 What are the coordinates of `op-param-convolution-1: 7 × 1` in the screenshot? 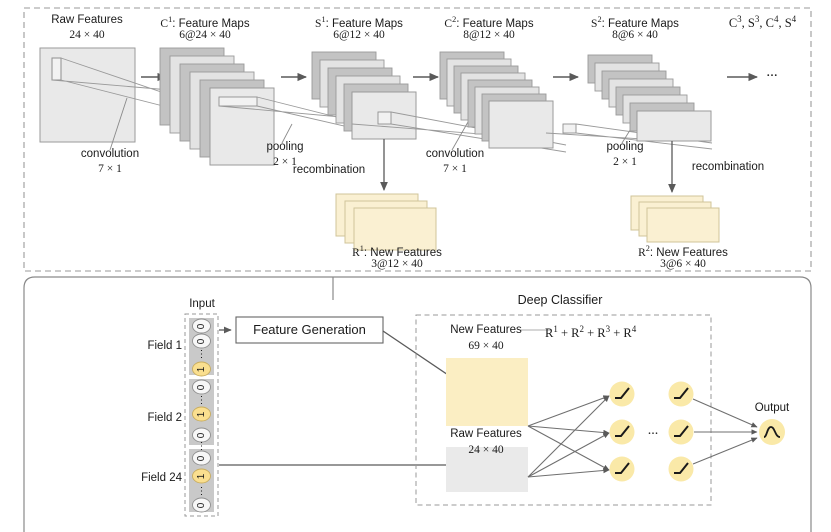 It's located at (110, 169).